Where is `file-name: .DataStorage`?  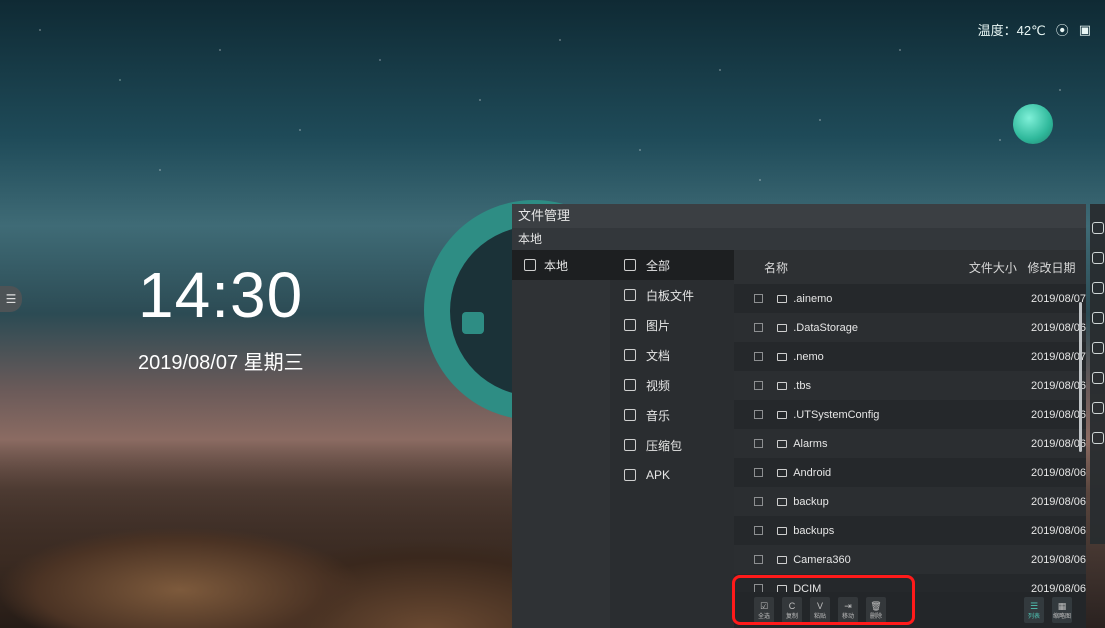 file-name: .DataStorage is located at coordinates (826, 327).